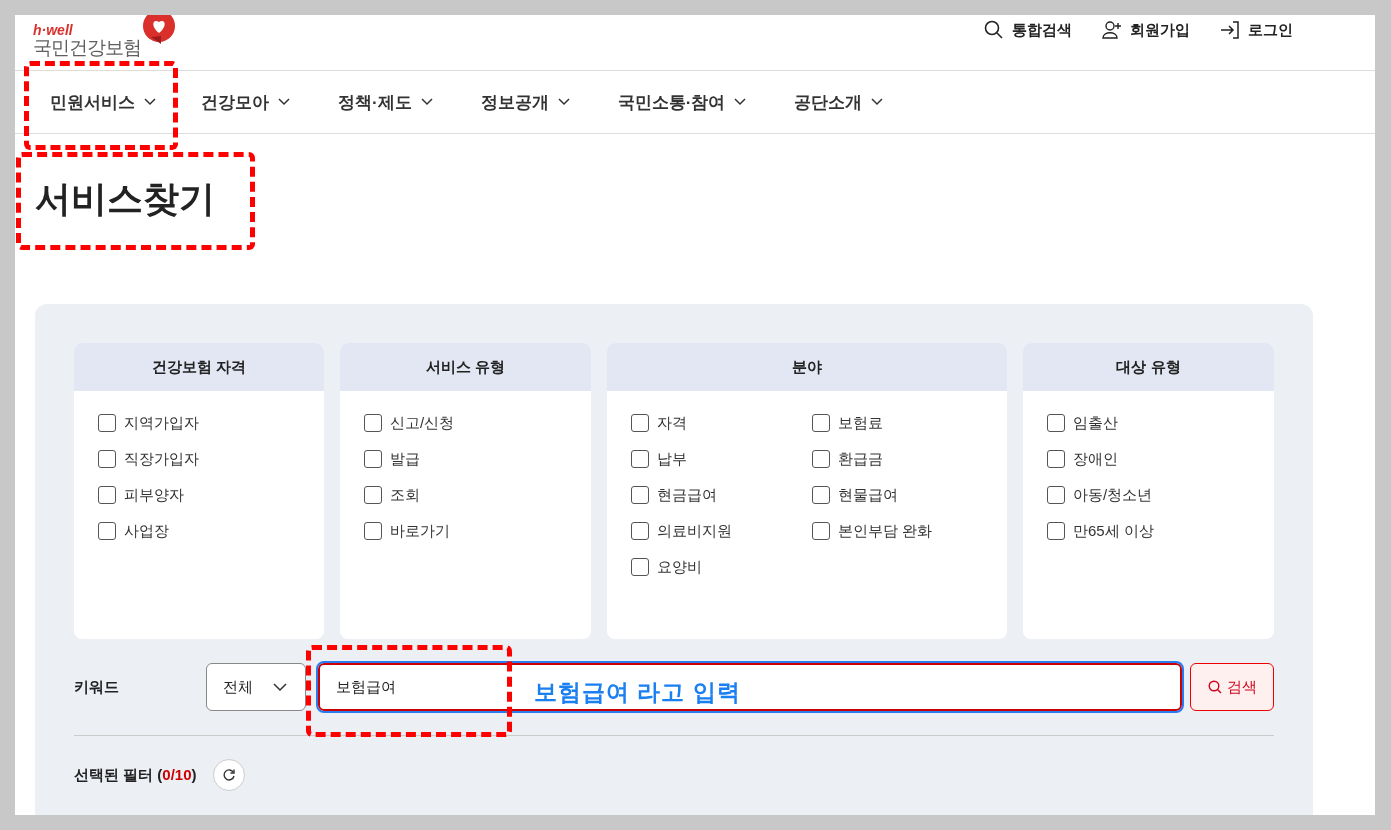 This screenshot has height=830, width=1391. Describe the element at coordinates (1232, 687) in the screenshot. I see `search-button: 검색` at that location.